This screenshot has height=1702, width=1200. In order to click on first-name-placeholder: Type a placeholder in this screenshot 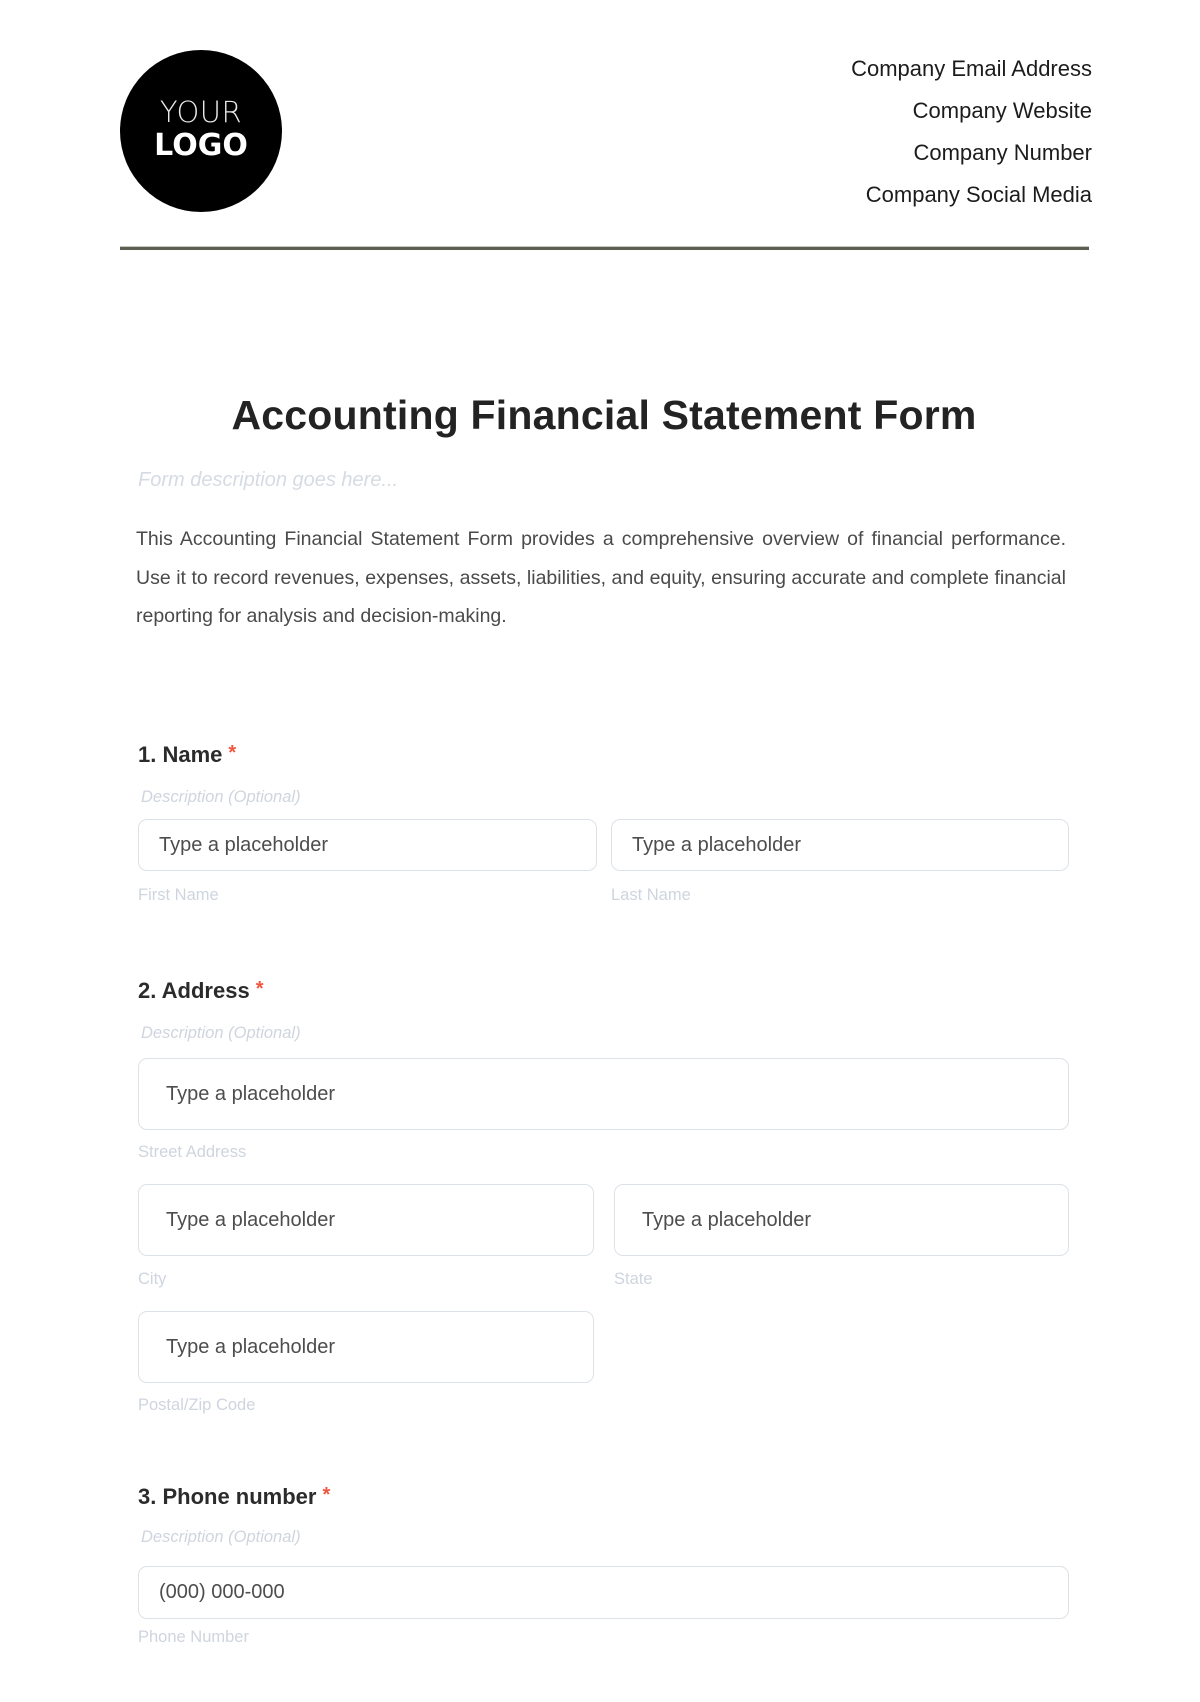, I will do `click(244, 844)`.